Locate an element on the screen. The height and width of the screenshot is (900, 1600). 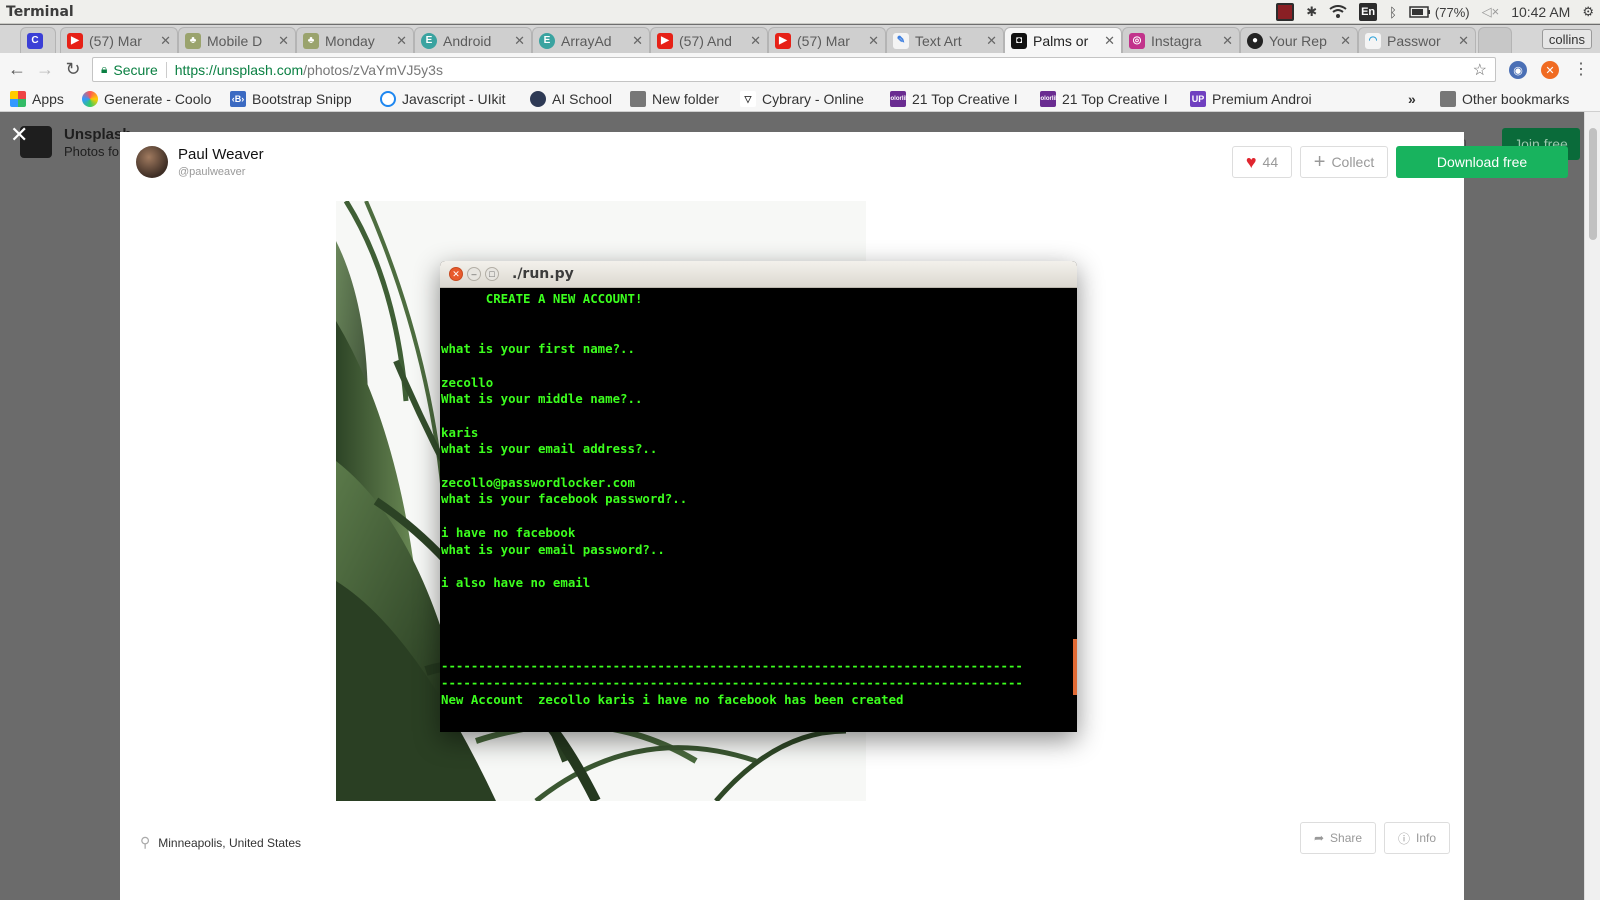
bookmark-colorlib-2: colorlib 21 Top Creative I is located at coordinates (1110, 99).